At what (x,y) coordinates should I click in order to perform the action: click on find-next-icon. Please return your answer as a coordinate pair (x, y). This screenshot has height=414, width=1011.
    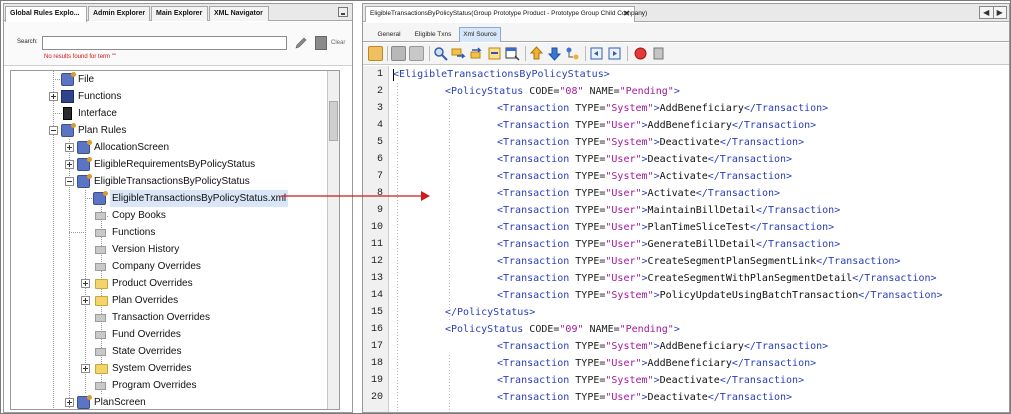
    Looking at the image, I should click on (476, 53).